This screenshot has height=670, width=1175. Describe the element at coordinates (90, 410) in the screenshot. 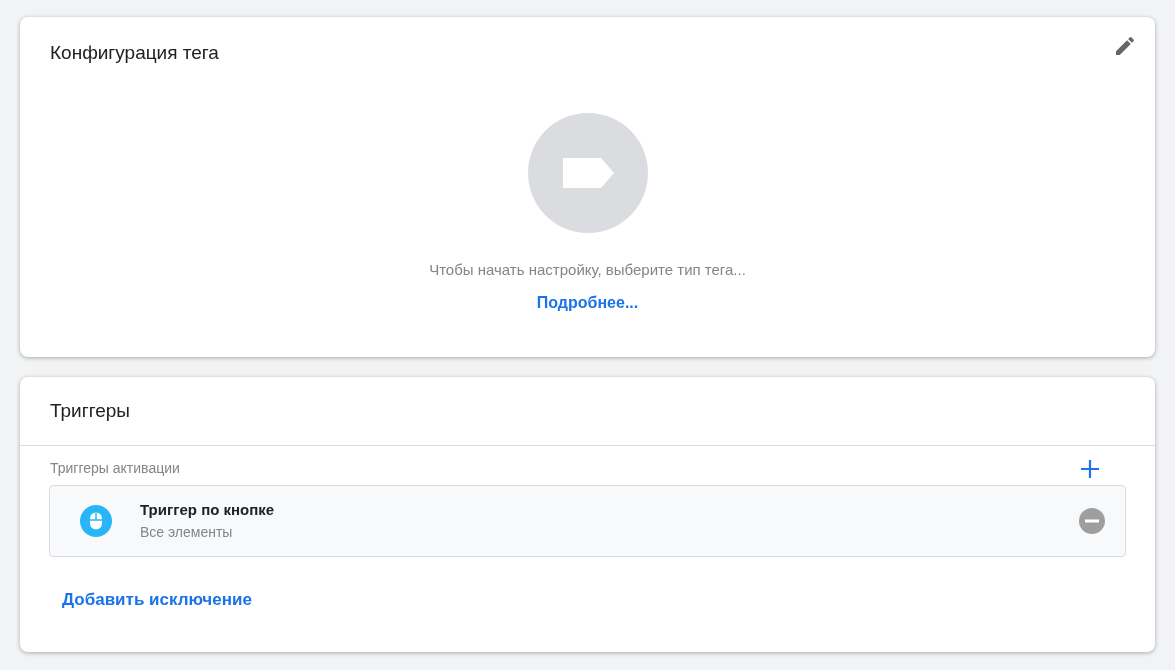

I see `card-title: Триггеры` at that location.